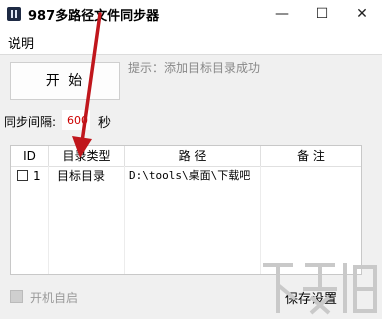 The height and width of the screenshot is (319, 382). What do you see at coordinates (87, 156) in the screenshot?
I see `column-header-type: 目录类型` at bounding box center [87, 156].